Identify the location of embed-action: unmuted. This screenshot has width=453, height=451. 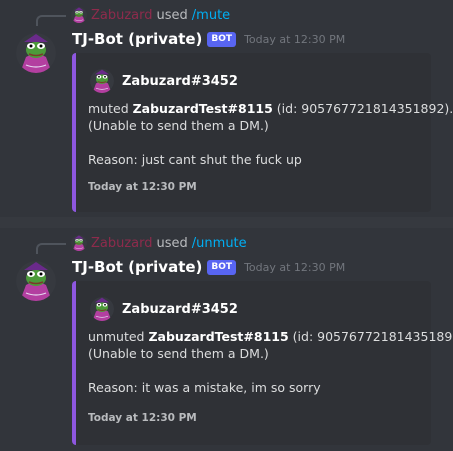
(116, 336).